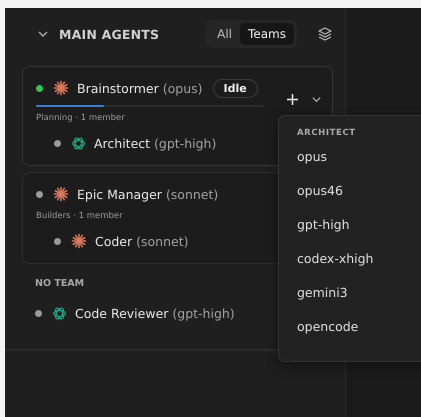 The image size is (421, 417). Describe the element at coordinates (267, 34) in the screenshot. I see `view-tab: Teams` at that location.